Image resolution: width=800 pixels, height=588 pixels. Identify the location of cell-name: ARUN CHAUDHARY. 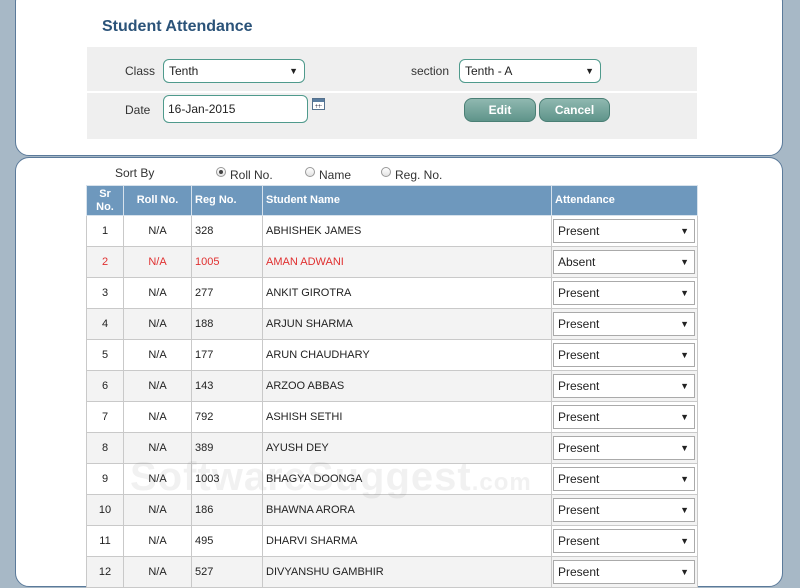
(407, 355).